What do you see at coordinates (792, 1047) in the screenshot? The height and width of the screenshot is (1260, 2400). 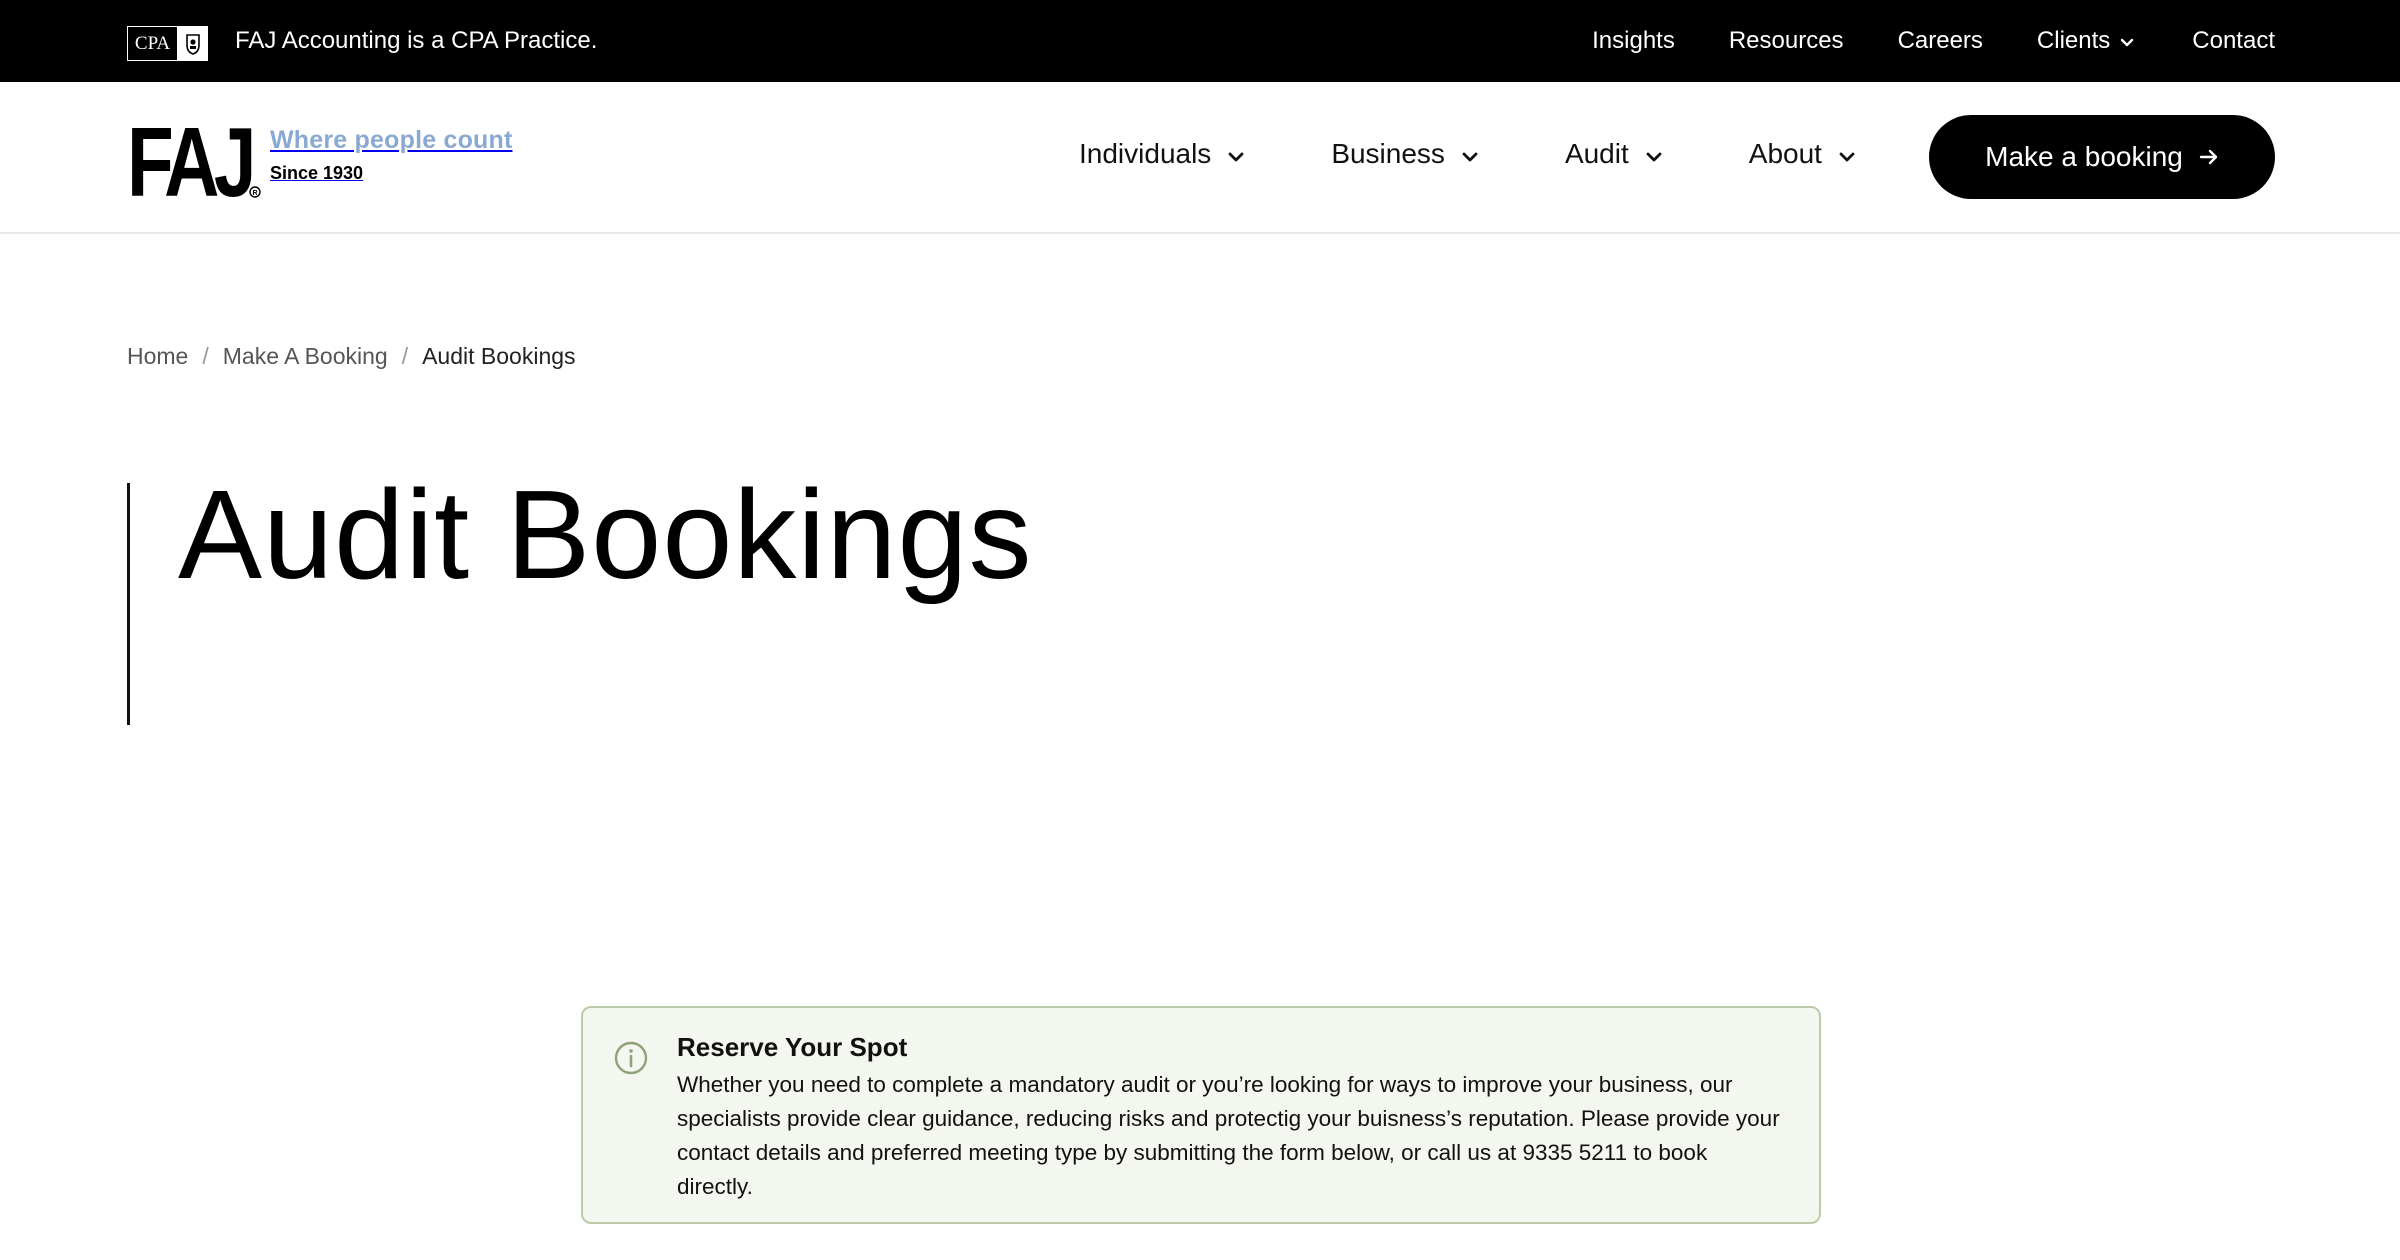 I see `notice-title: Reserve Your Spot` at bounding box center [792, 1047].